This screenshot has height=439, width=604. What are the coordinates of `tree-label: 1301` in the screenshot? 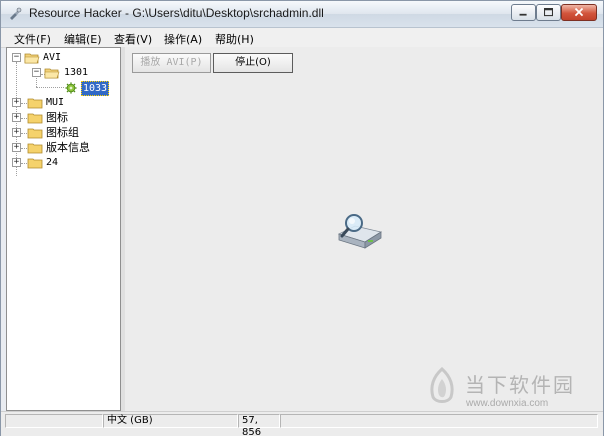 It's located at (76, 72).